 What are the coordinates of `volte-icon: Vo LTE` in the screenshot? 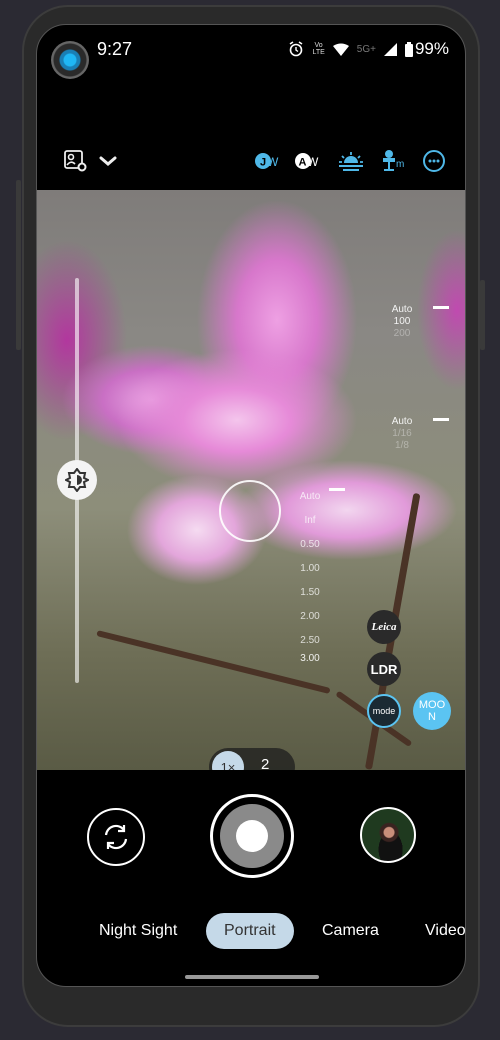 It's located at (318, 49).